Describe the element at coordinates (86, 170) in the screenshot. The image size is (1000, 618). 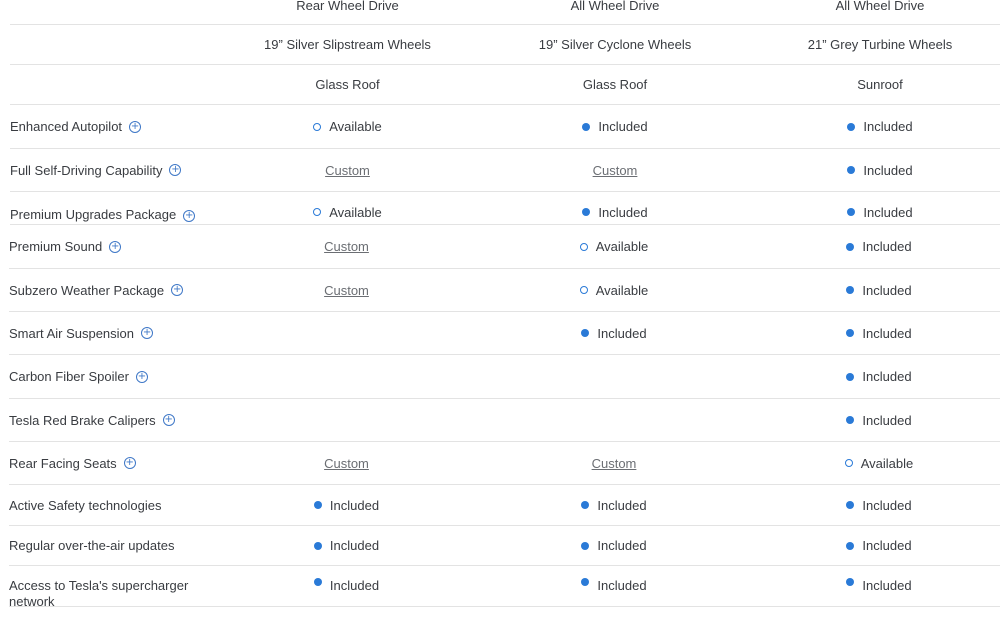
I see `feature-label-text: Full Self-Driving Capability` at that location.